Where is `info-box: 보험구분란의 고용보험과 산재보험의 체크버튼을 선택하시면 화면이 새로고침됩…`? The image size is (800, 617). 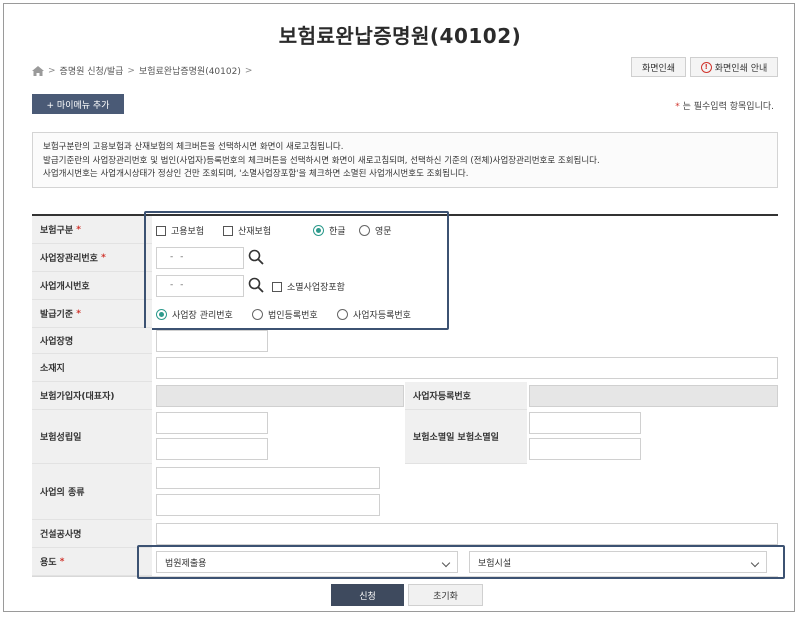 info-box: 보험구분란의 고용보험과 산재보험의 체크버튼을 선택하시면 화면이 새로고침됩… is located at coordinates (405, 160).